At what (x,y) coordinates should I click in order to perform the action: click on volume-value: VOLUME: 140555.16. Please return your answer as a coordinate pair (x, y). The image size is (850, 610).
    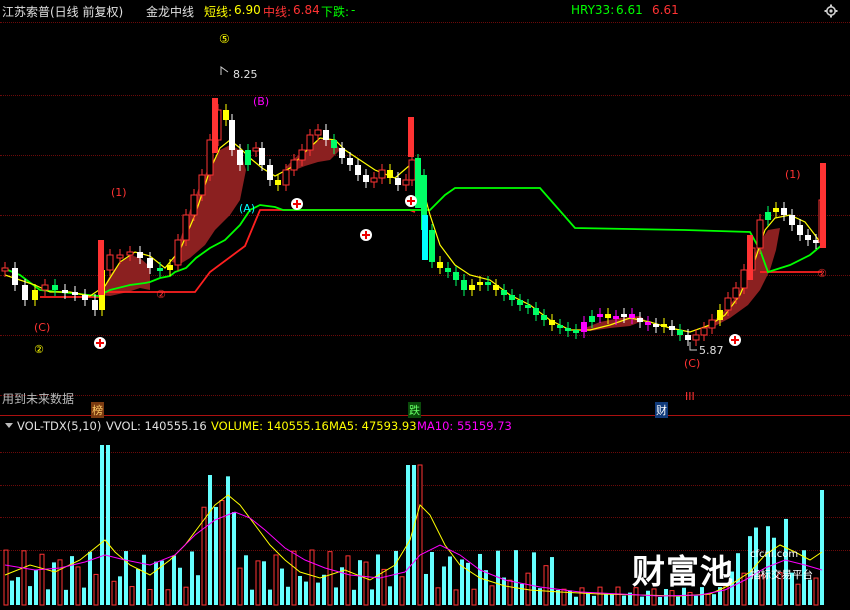
    Looking at the image, I should click on (270, 426).